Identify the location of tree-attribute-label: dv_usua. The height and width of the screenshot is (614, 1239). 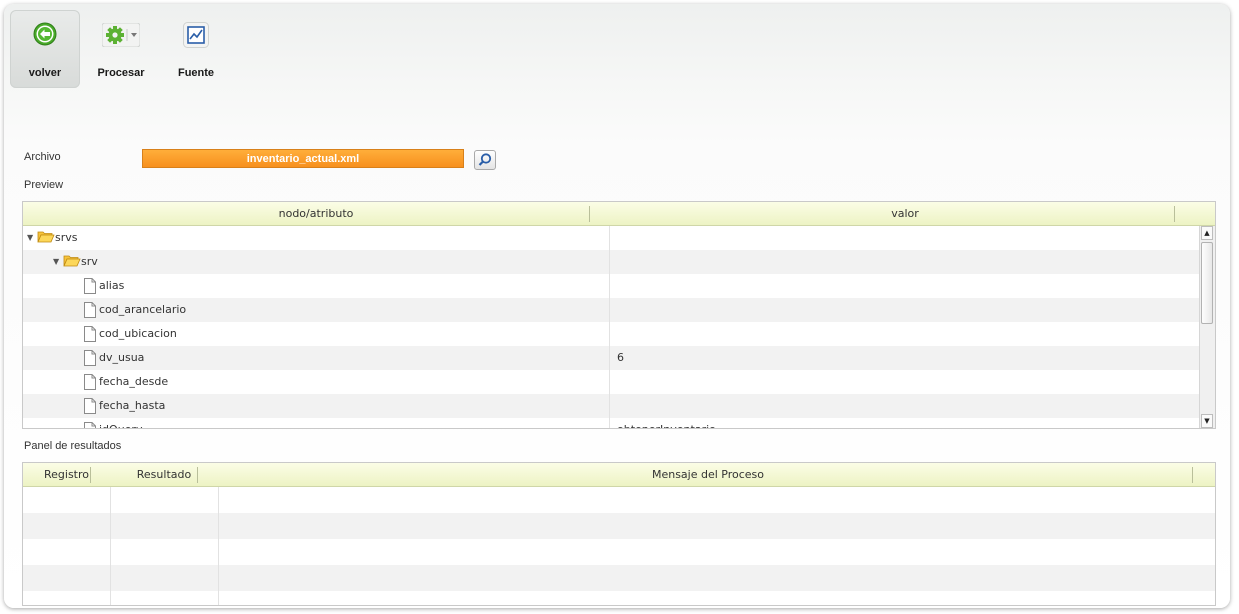
(122, 357).